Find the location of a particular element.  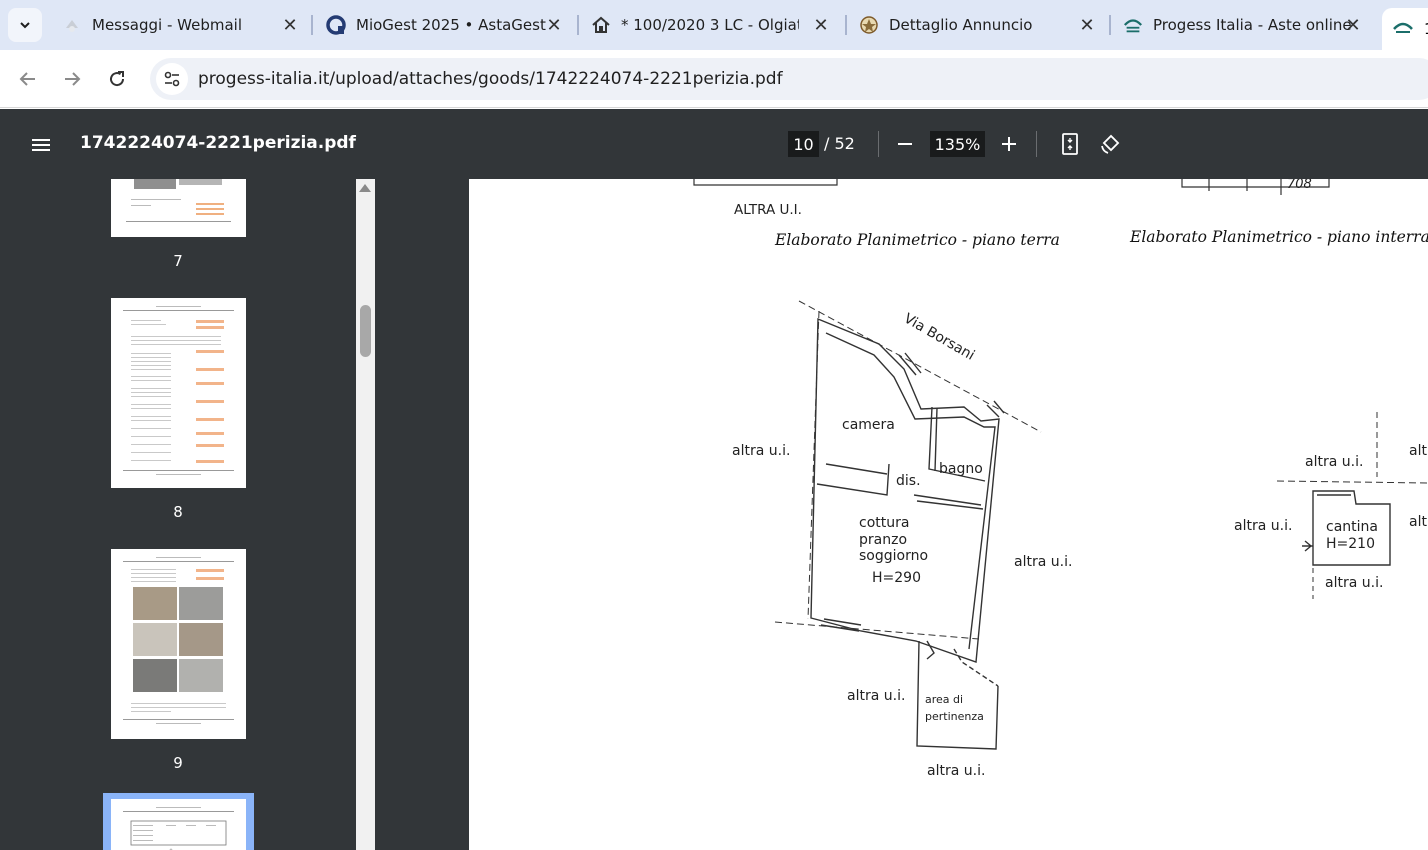

page-total: / 52 is located at coordinates (839, 143).